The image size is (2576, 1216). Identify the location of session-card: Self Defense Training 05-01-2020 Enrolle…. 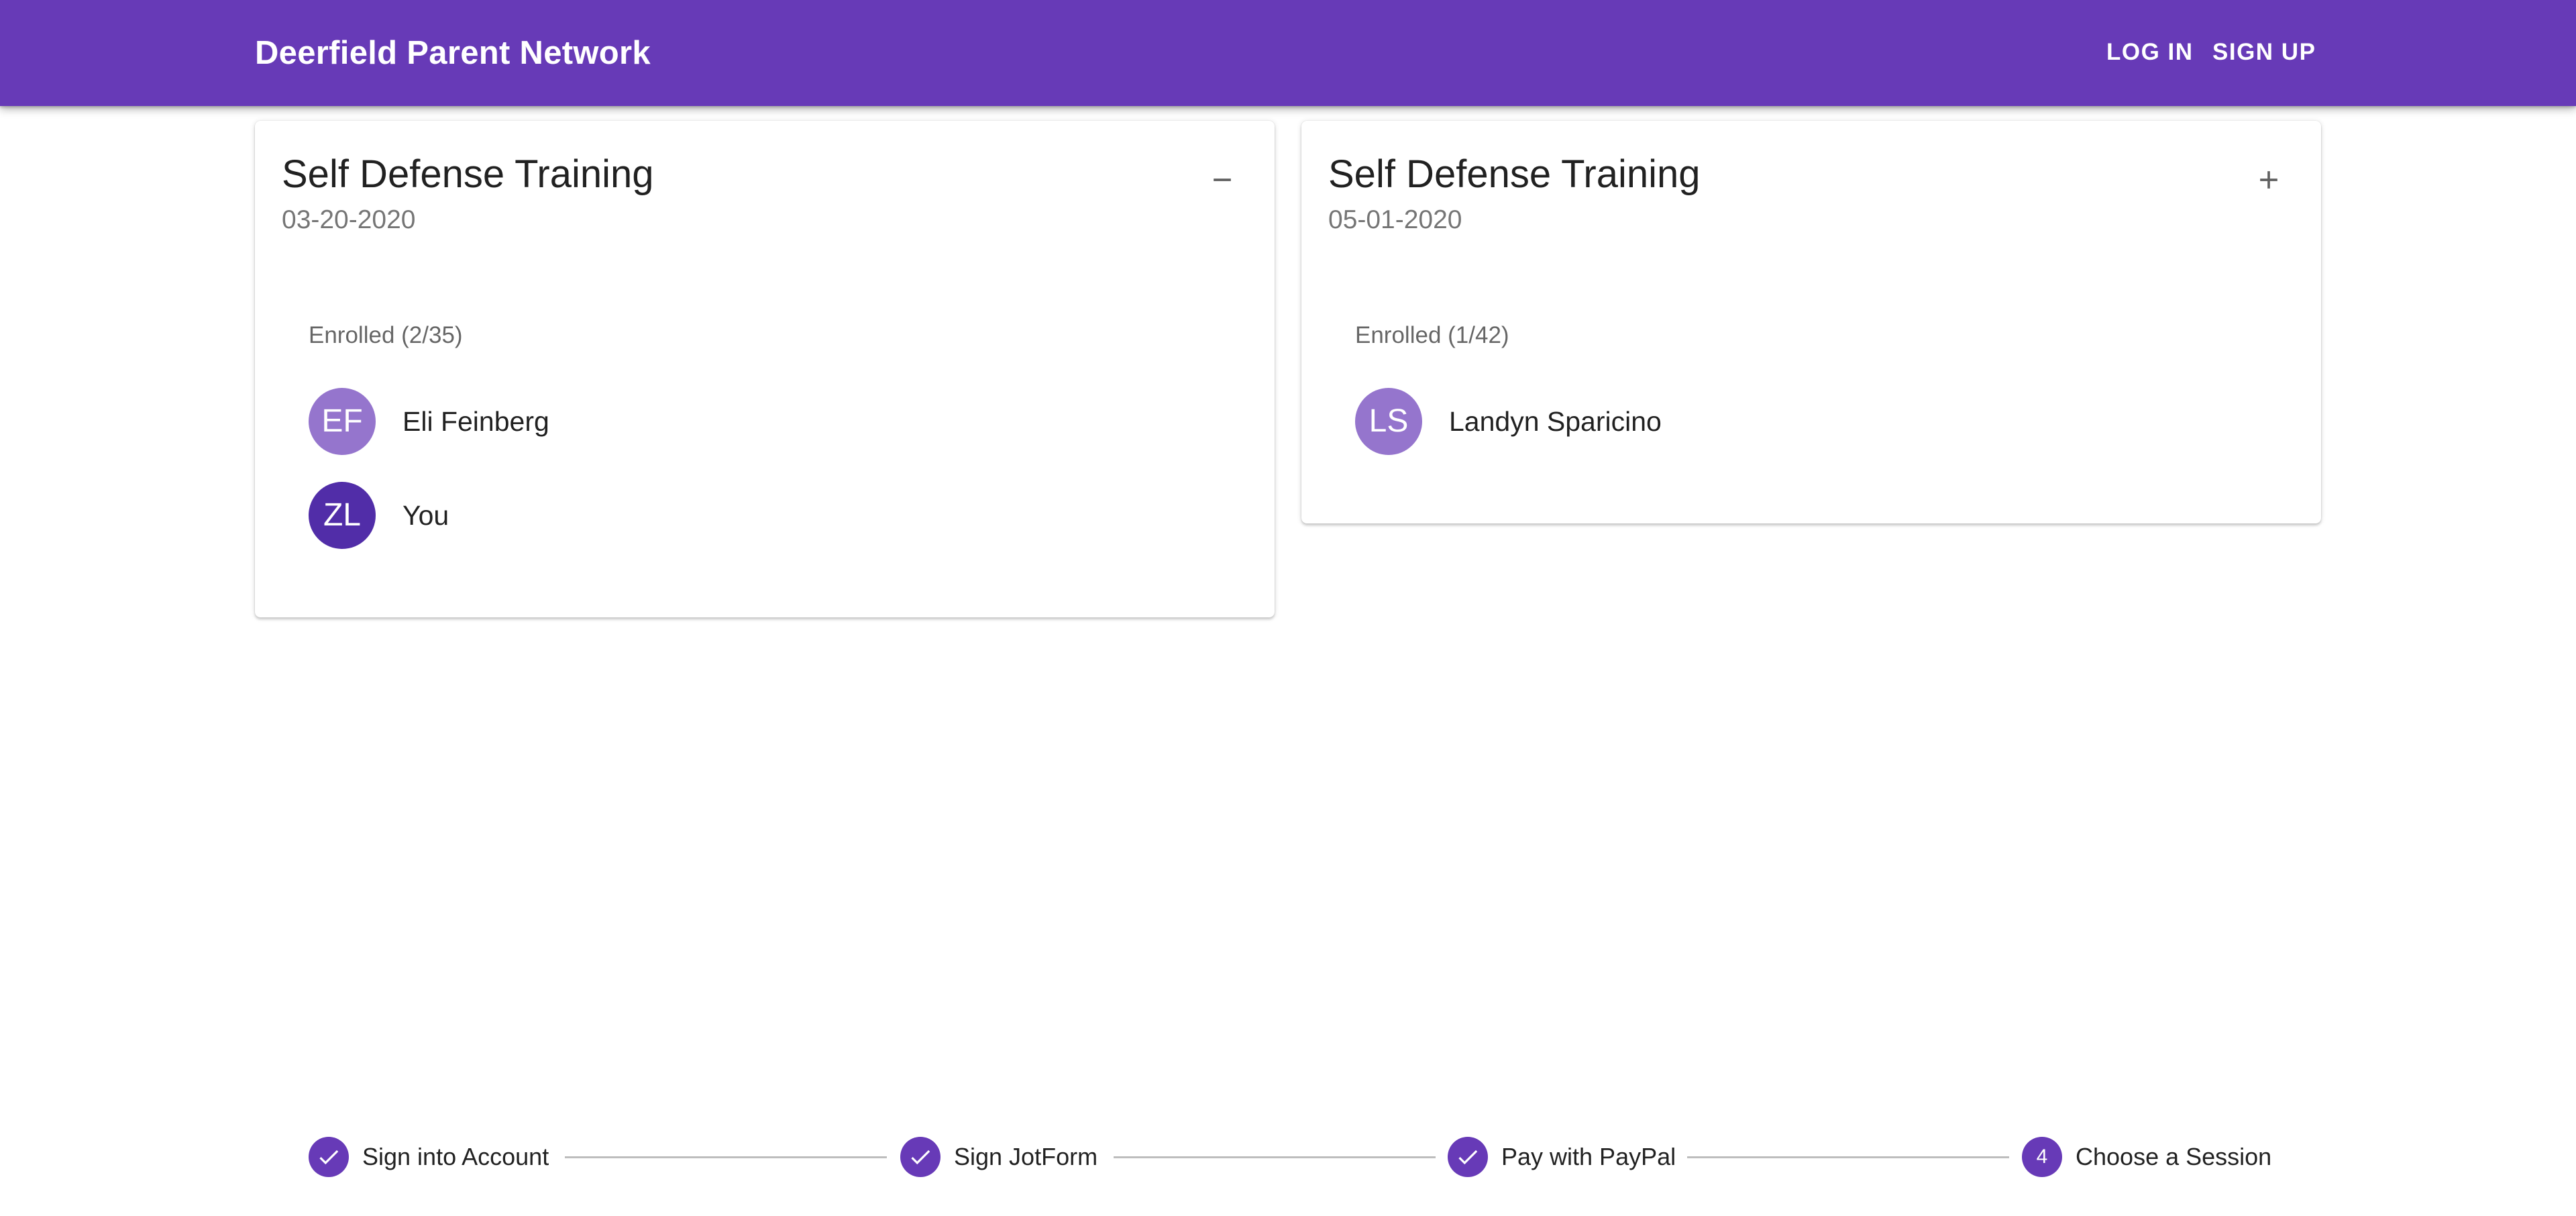
(1811, 322).